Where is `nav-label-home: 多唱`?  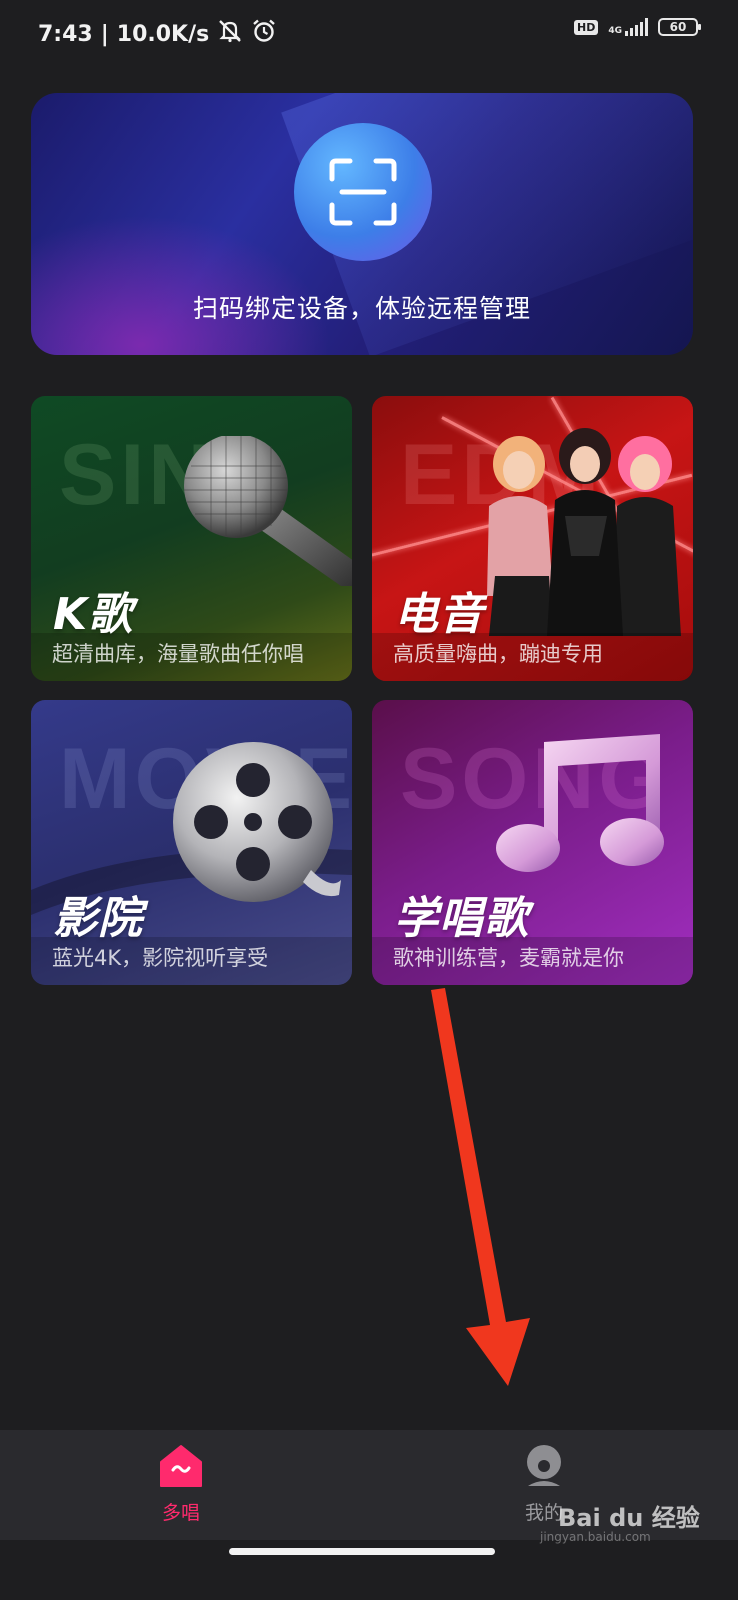 nav-label-home: 多唱 is located at coordinates (180, 1513).